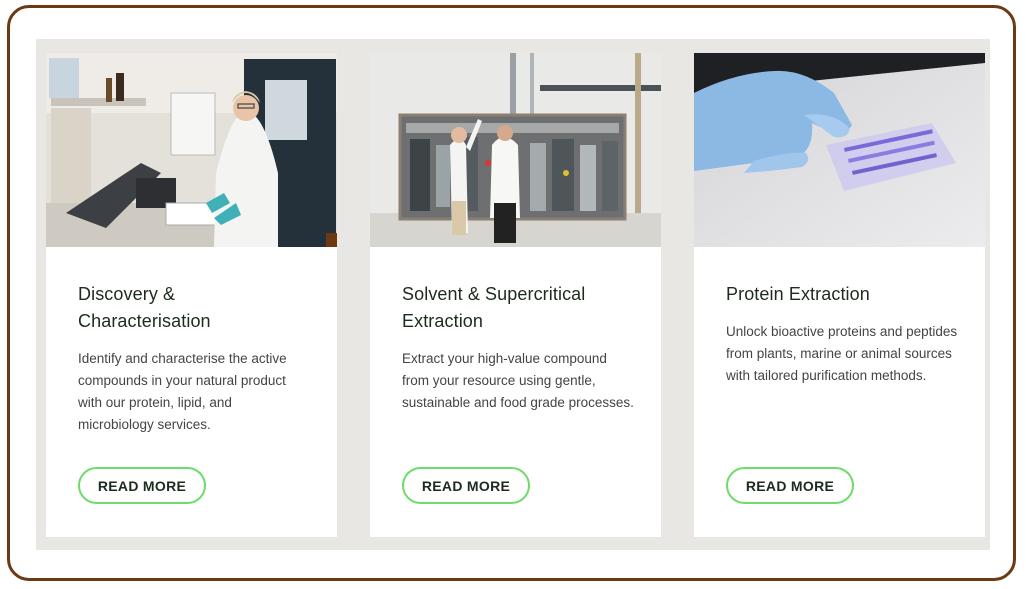 This screenshot has height=589, width=1026. What do you see at coordinates (494, 307) in the screenshot?
I see `card-title: Solvent & Supercritical Extraction` at bounding box center [494, 307].